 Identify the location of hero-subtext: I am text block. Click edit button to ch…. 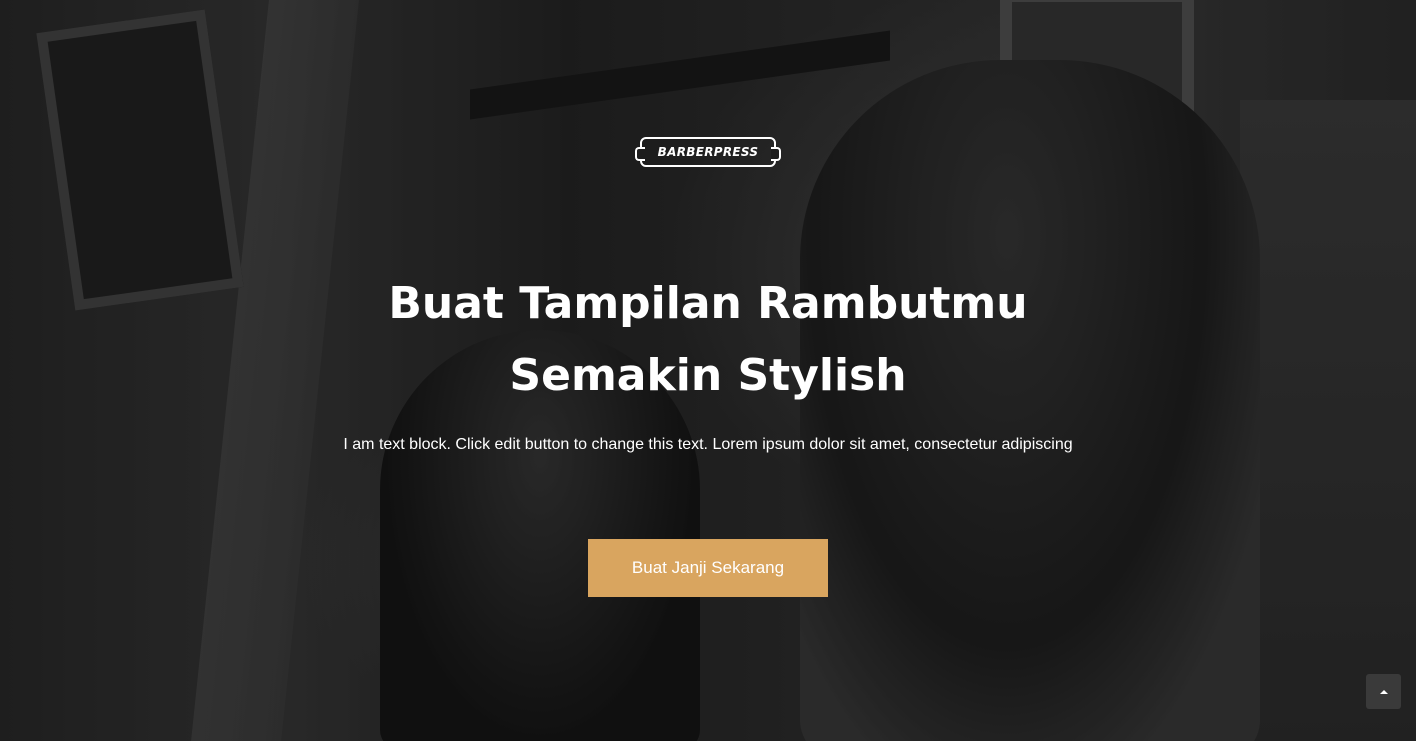
(708, 444).